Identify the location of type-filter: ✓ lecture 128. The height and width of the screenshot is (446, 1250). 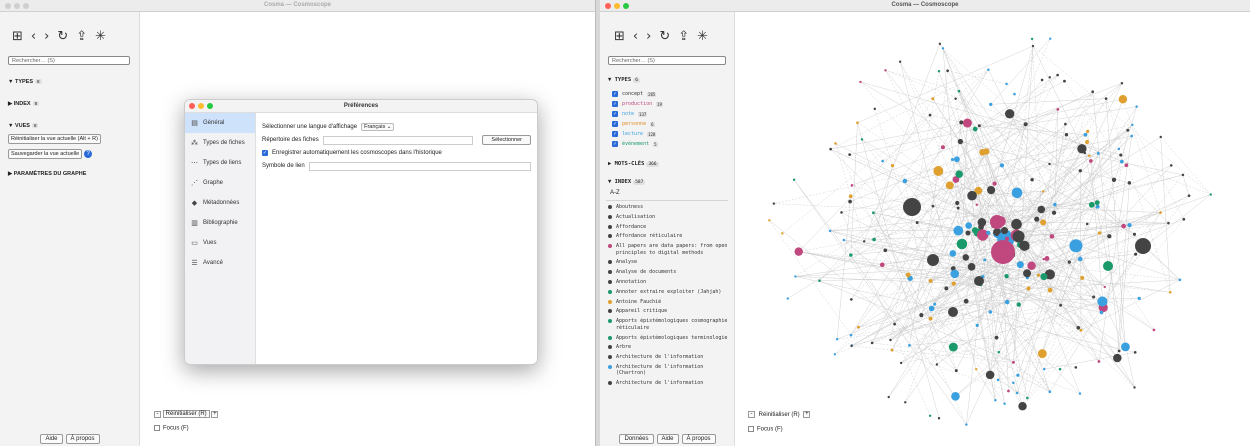
(673, 134).